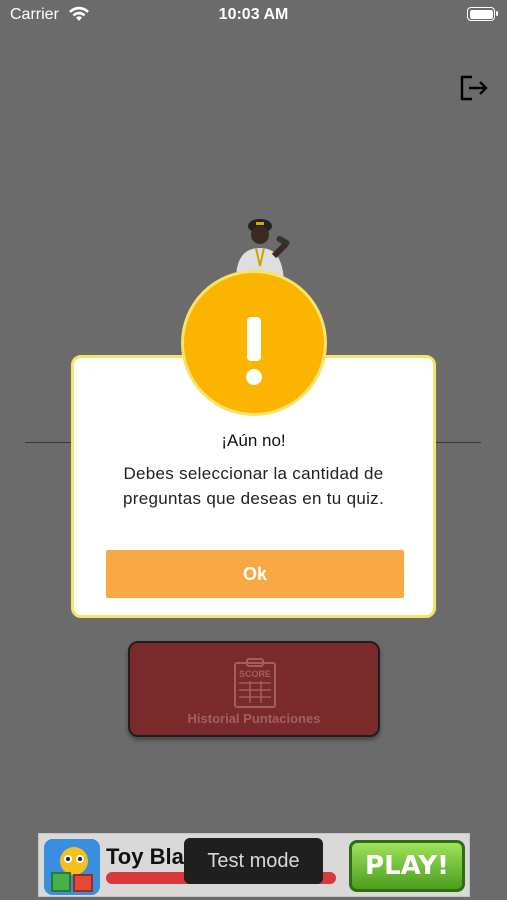  Describe the element at coordinates (145, 856) in the screenshot. I see `ad-title: Toy Bla` at that location.